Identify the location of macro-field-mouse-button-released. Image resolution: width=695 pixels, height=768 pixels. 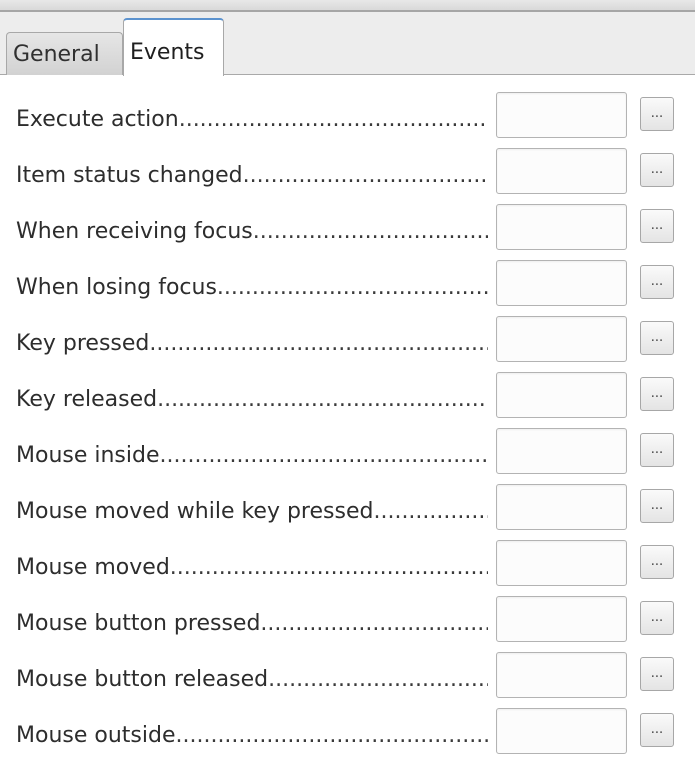
(561, 675).